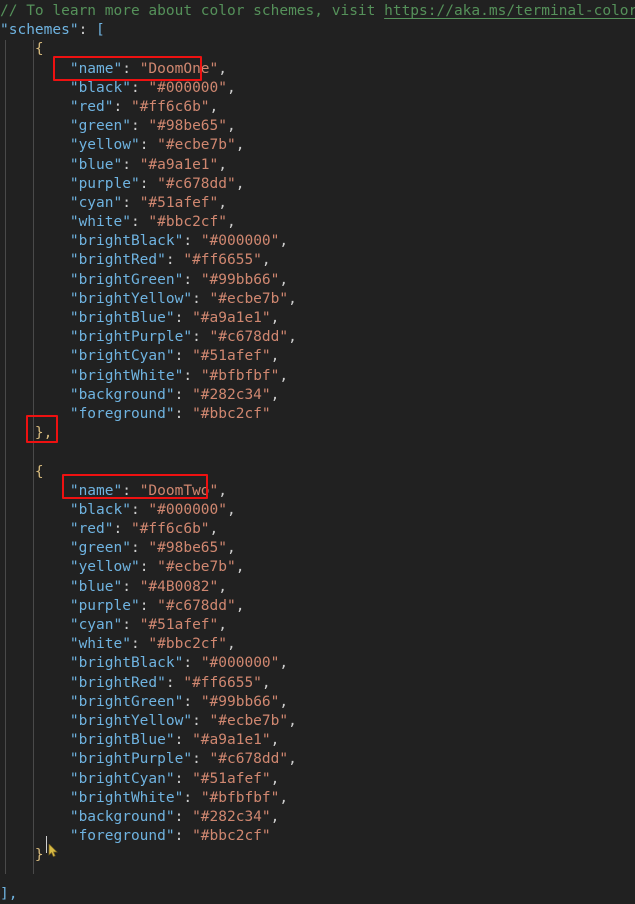 This screenshot has height=904, width=635. What do you see at coordinates (122, 740) in the screenshot?
I see `property-key: "brightBlue"` at bounding box center [122, 740].